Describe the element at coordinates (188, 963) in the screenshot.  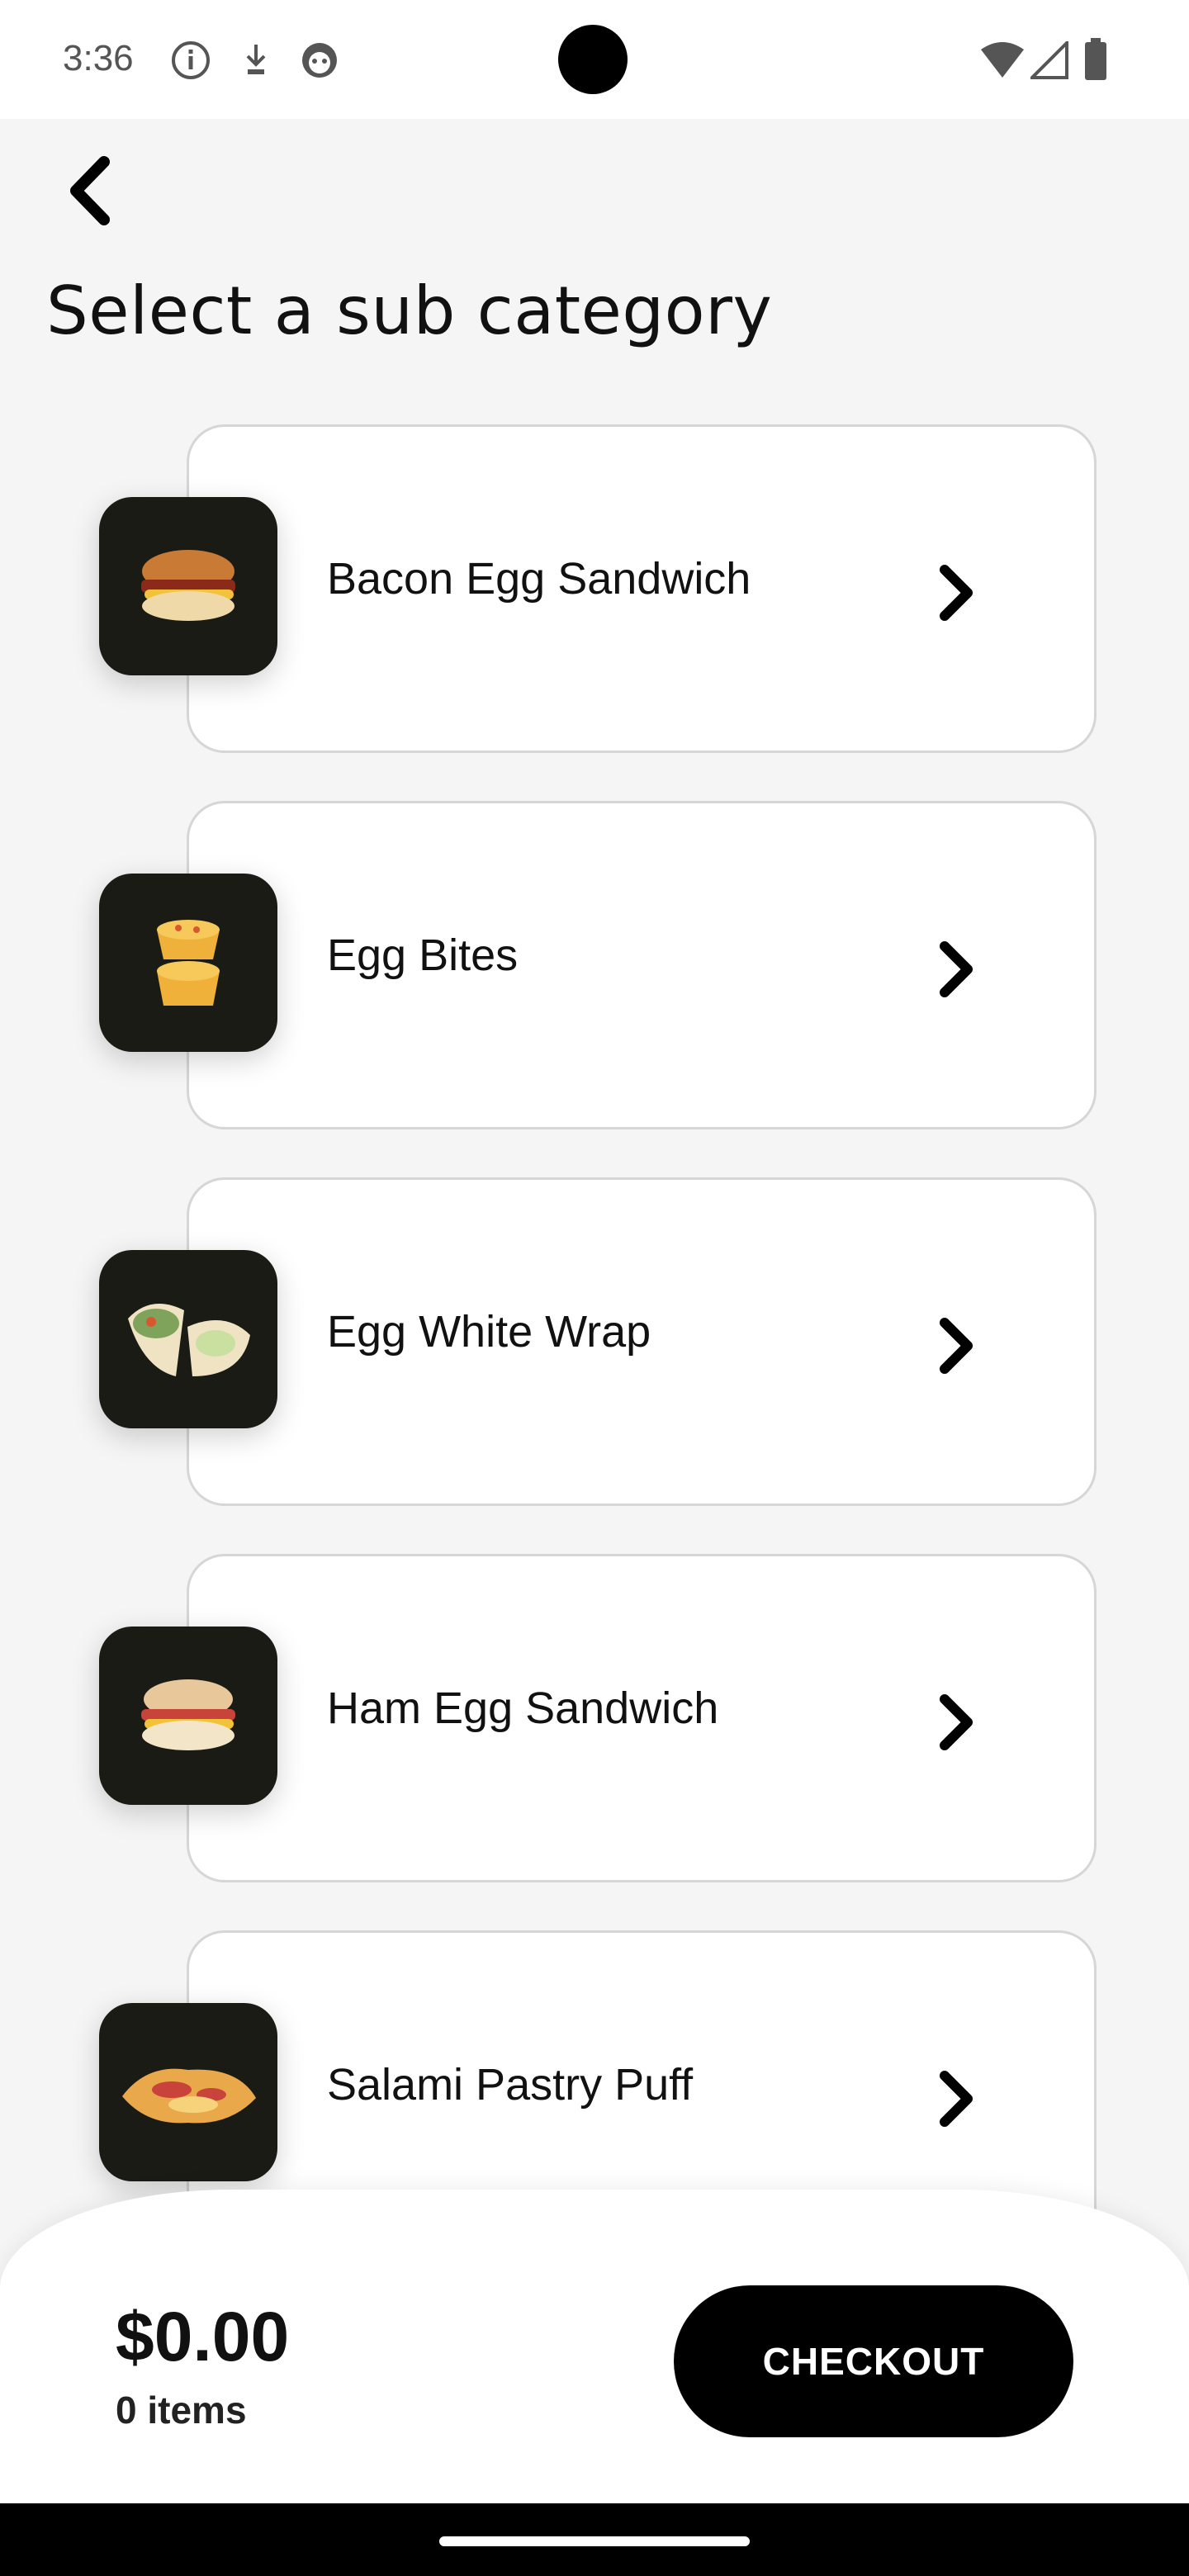
I see `egg-bites-image` at that location.